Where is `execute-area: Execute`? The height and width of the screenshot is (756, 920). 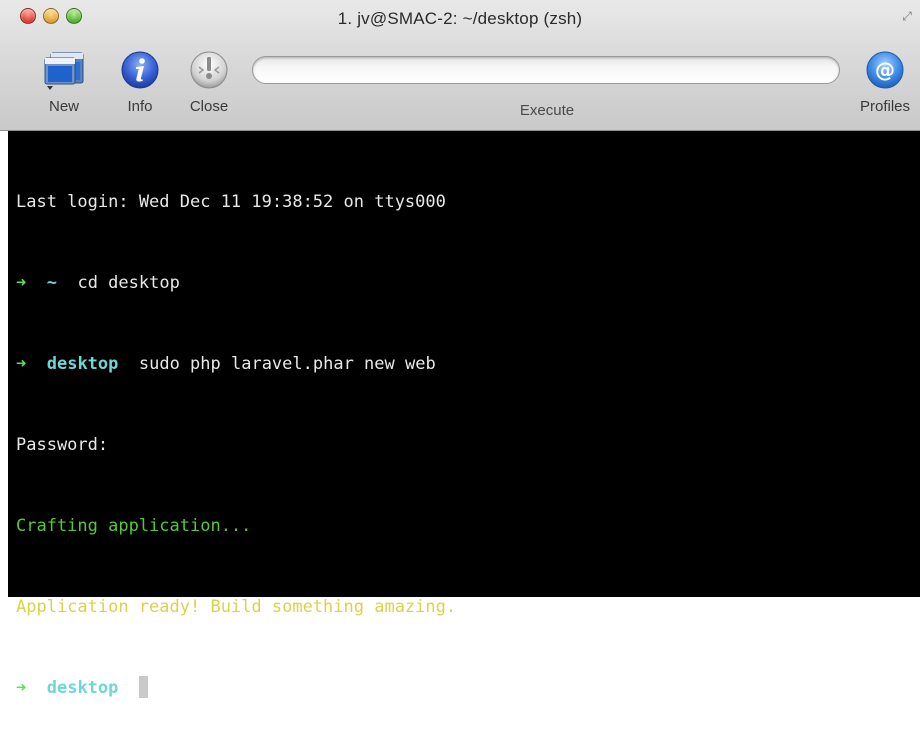
execute-area: Execute is located at coordinates (547, 87).